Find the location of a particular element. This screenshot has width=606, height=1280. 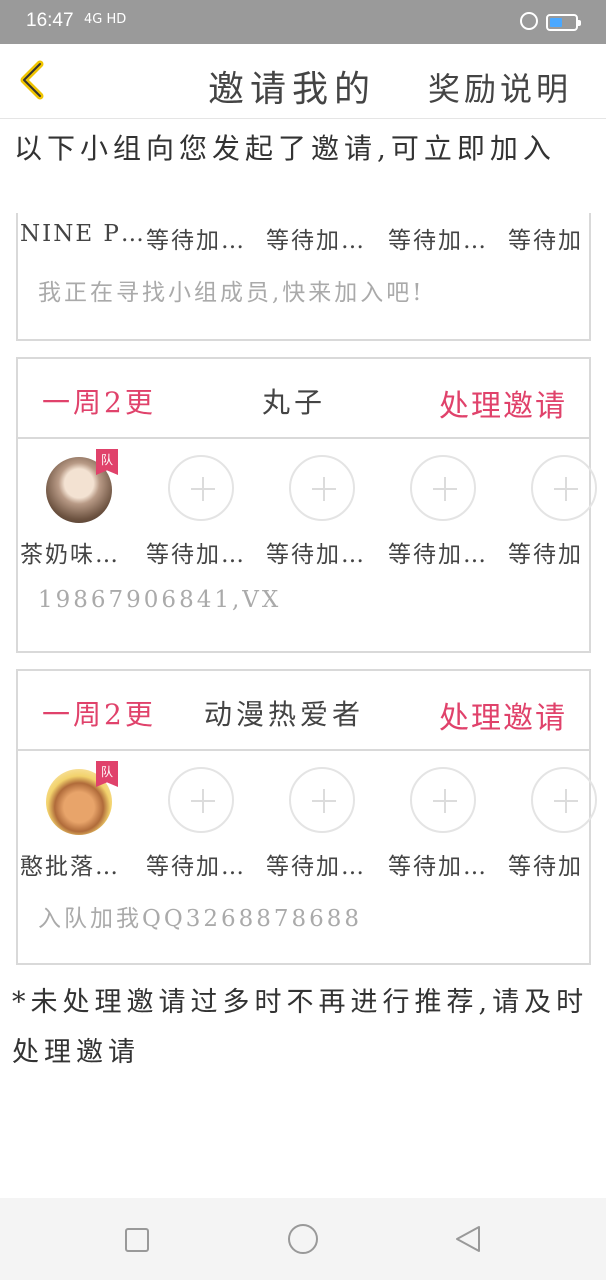

page-title: 邀请我的 is located at coordinates (292, 89).